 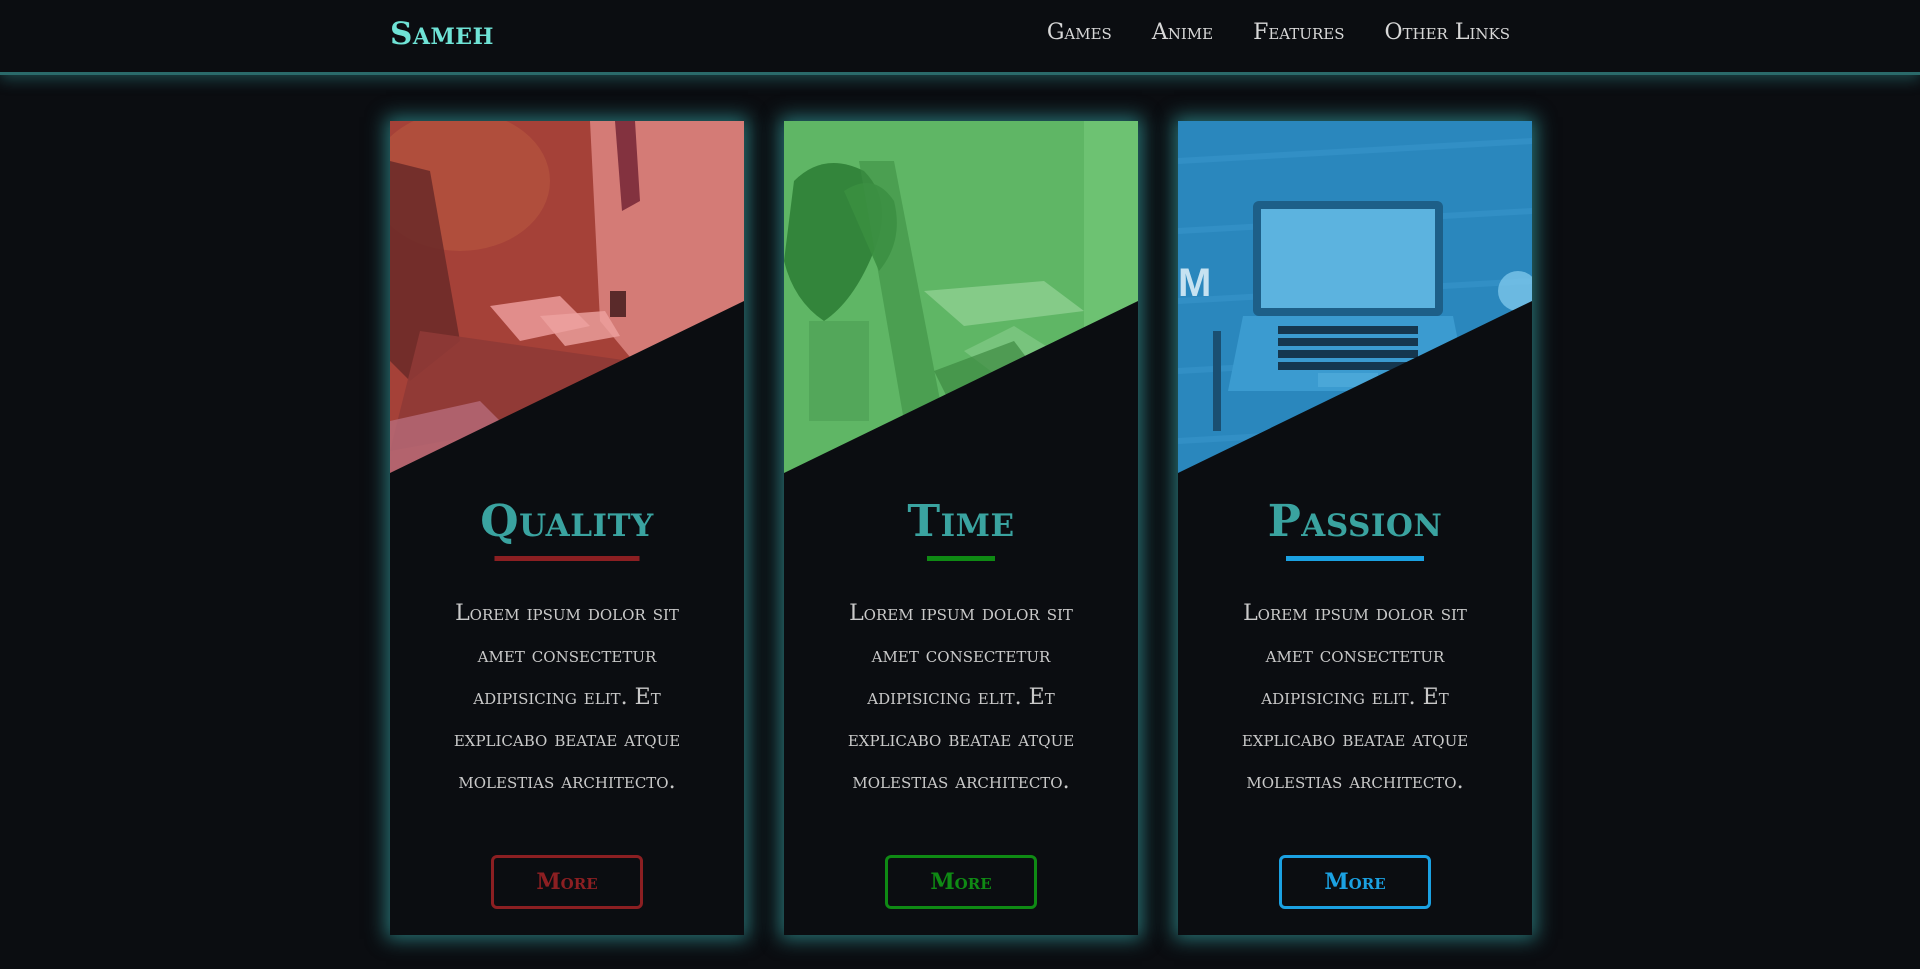 What do you see at coordinates (1355, 297) in the screenshot?
I see `laptop-on-table-image: M` at bounding box center [1355, 297].